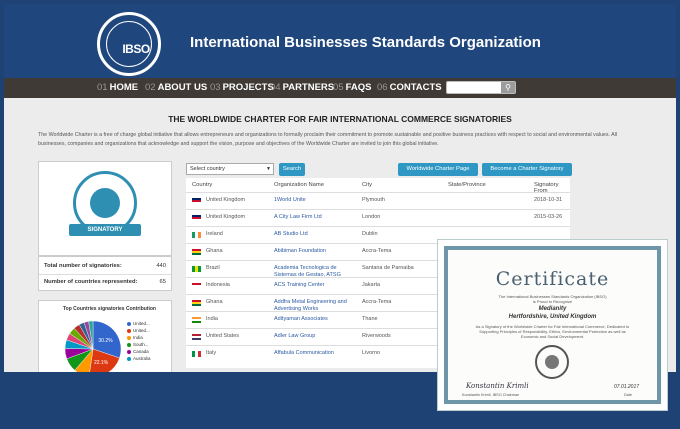 The image size is (680, 429). What do you see at coordinates (248, 87) in the screenshot?
I see `nav-label: PROJECTS` at bounding box center [248, 87].